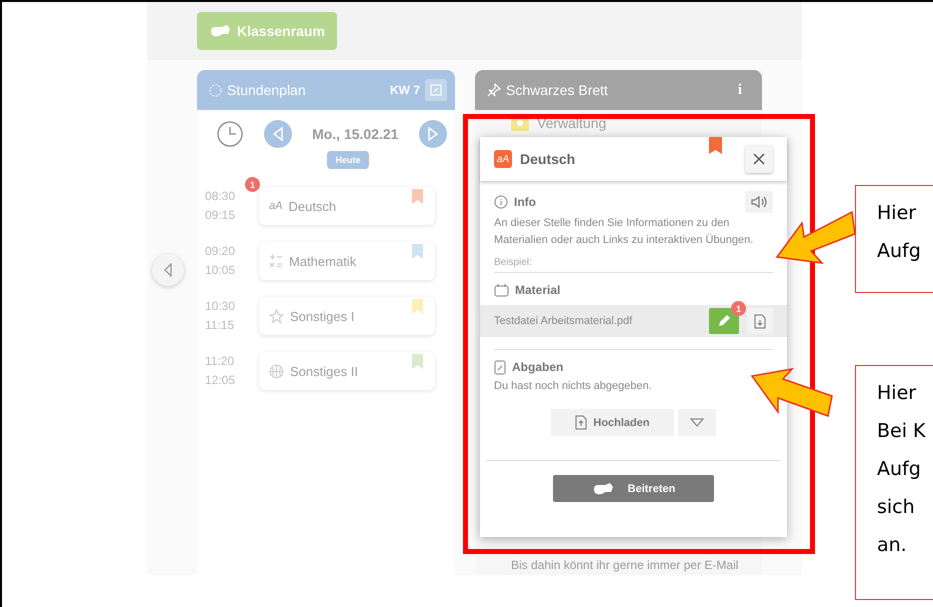 This screenshot has width=933, height=607. Describe the element at coordinates (633, 488) in the screenshot. I see `join-button: Beitreten` at that location.